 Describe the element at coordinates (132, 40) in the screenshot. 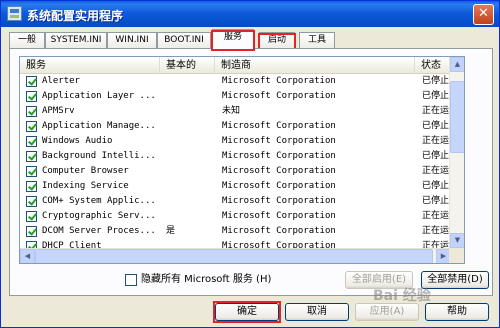

I see `tab-win-ini: WIN.INI` at that location.